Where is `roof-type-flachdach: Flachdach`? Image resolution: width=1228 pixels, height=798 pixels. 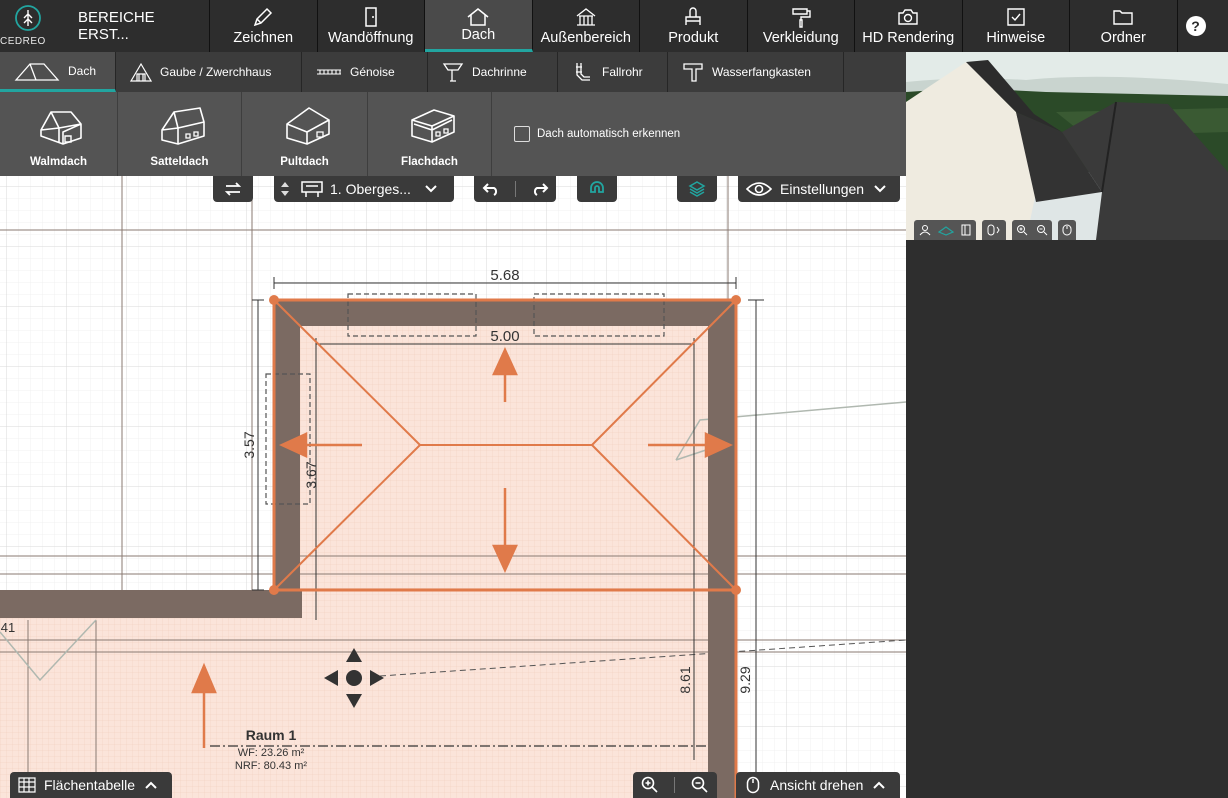 roof-type-flachdach: Flachdach is located at coordinates (430, 134).